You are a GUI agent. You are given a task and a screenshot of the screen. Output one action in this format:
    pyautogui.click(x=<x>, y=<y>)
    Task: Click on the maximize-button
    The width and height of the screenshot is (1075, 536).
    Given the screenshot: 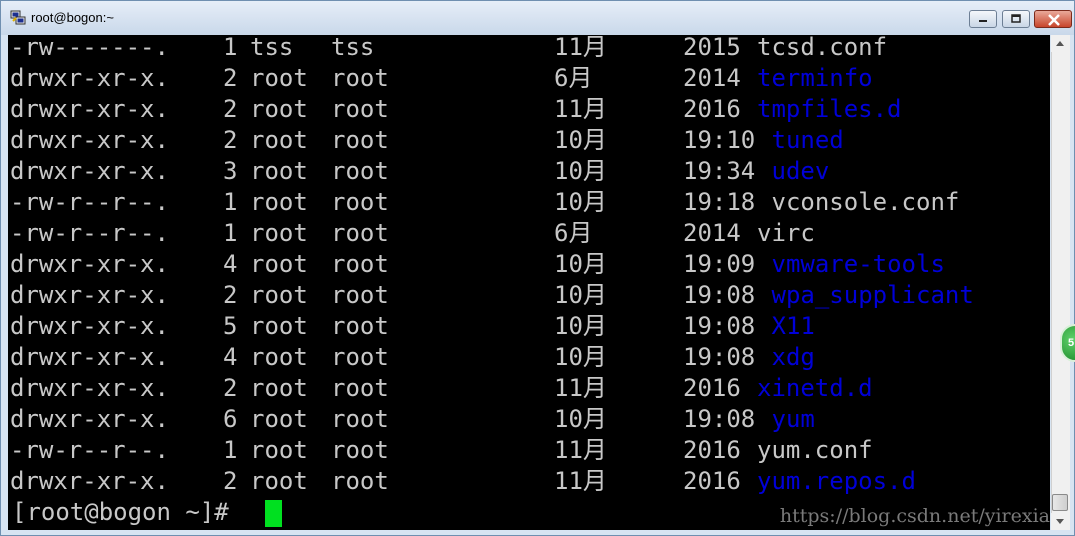 What is the action you would take?
    pyautogui.click(x=1016, y=19)
    